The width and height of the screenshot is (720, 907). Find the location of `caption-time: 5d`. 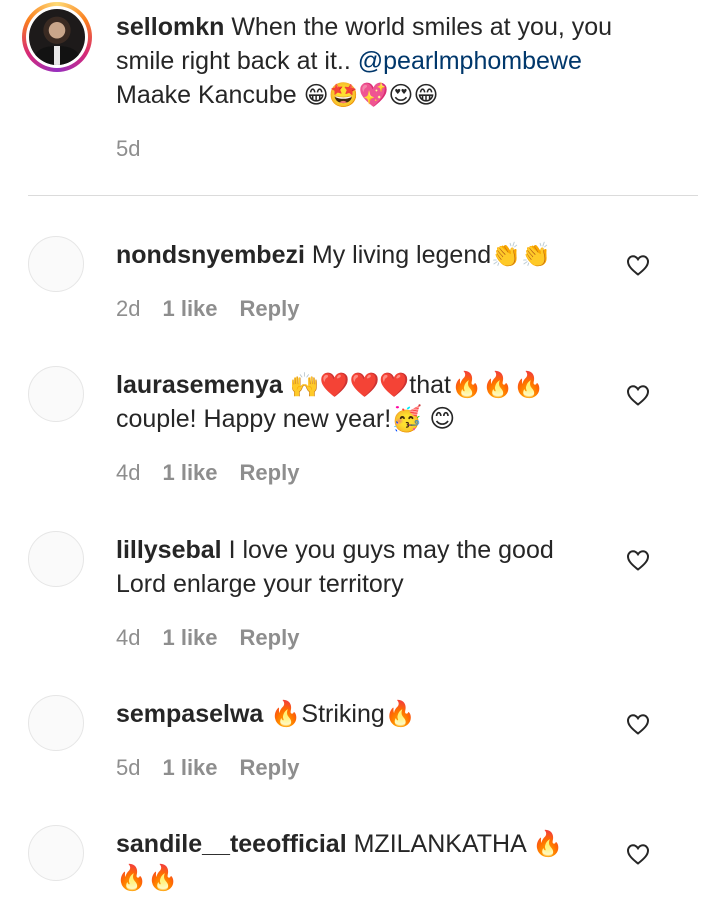

caption-time: 5d is located at coordinates (128, 148).